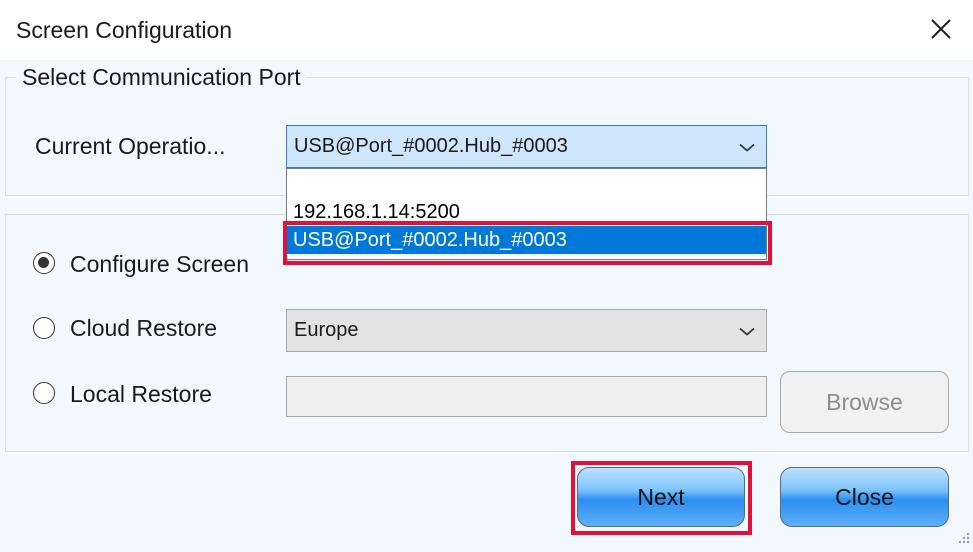 This screenshot has height=552, width=973. Describe the element at coordinates (44, 263) in the screenshot. I see `configure-screen-radio` at that location.